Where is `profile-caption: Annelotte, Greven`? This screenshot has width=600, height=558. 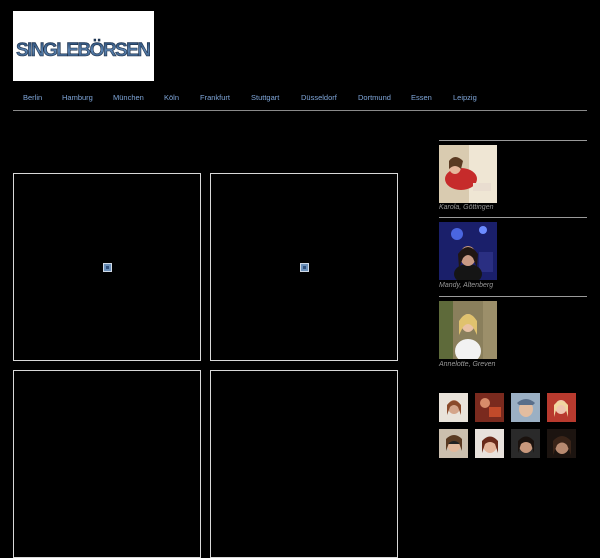
profile-caption: Annelotte, Greven is located at coordinates (467, 364).